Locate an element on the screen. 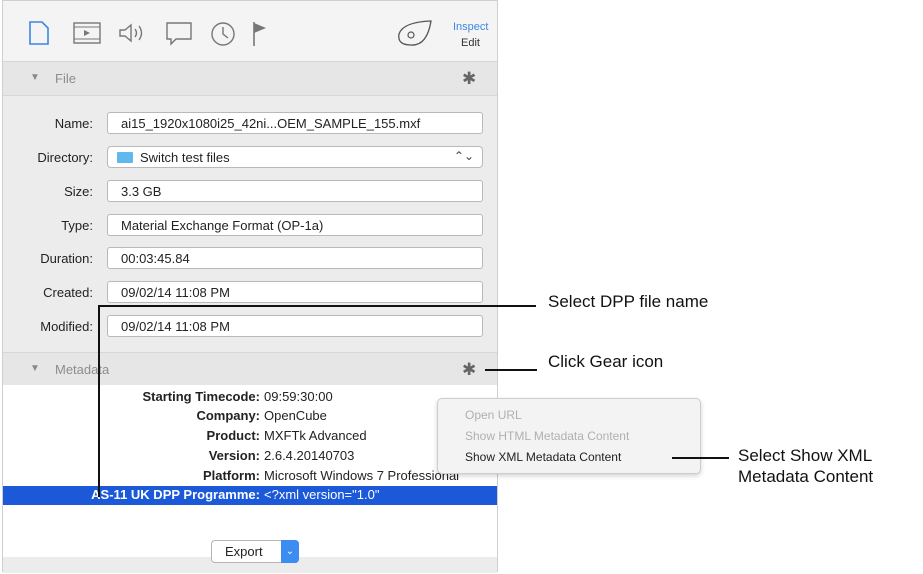 The height and width of the screenshot is (574, 923). metadata-value: MXFTk Advanced is located at coordinates (315, 435).